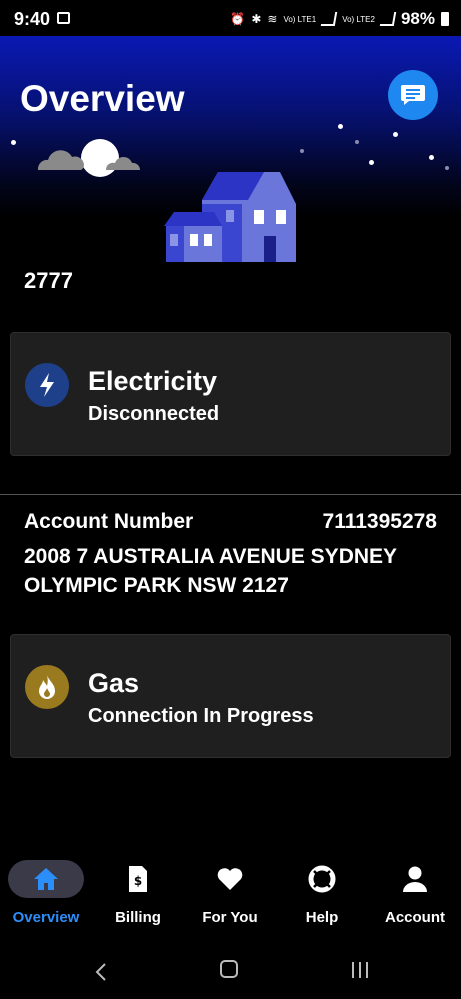 The image size is (461, 999). Describe the element at coordinates (138, 917) in the screenshot. I see `nav-label: Billing` at that location.